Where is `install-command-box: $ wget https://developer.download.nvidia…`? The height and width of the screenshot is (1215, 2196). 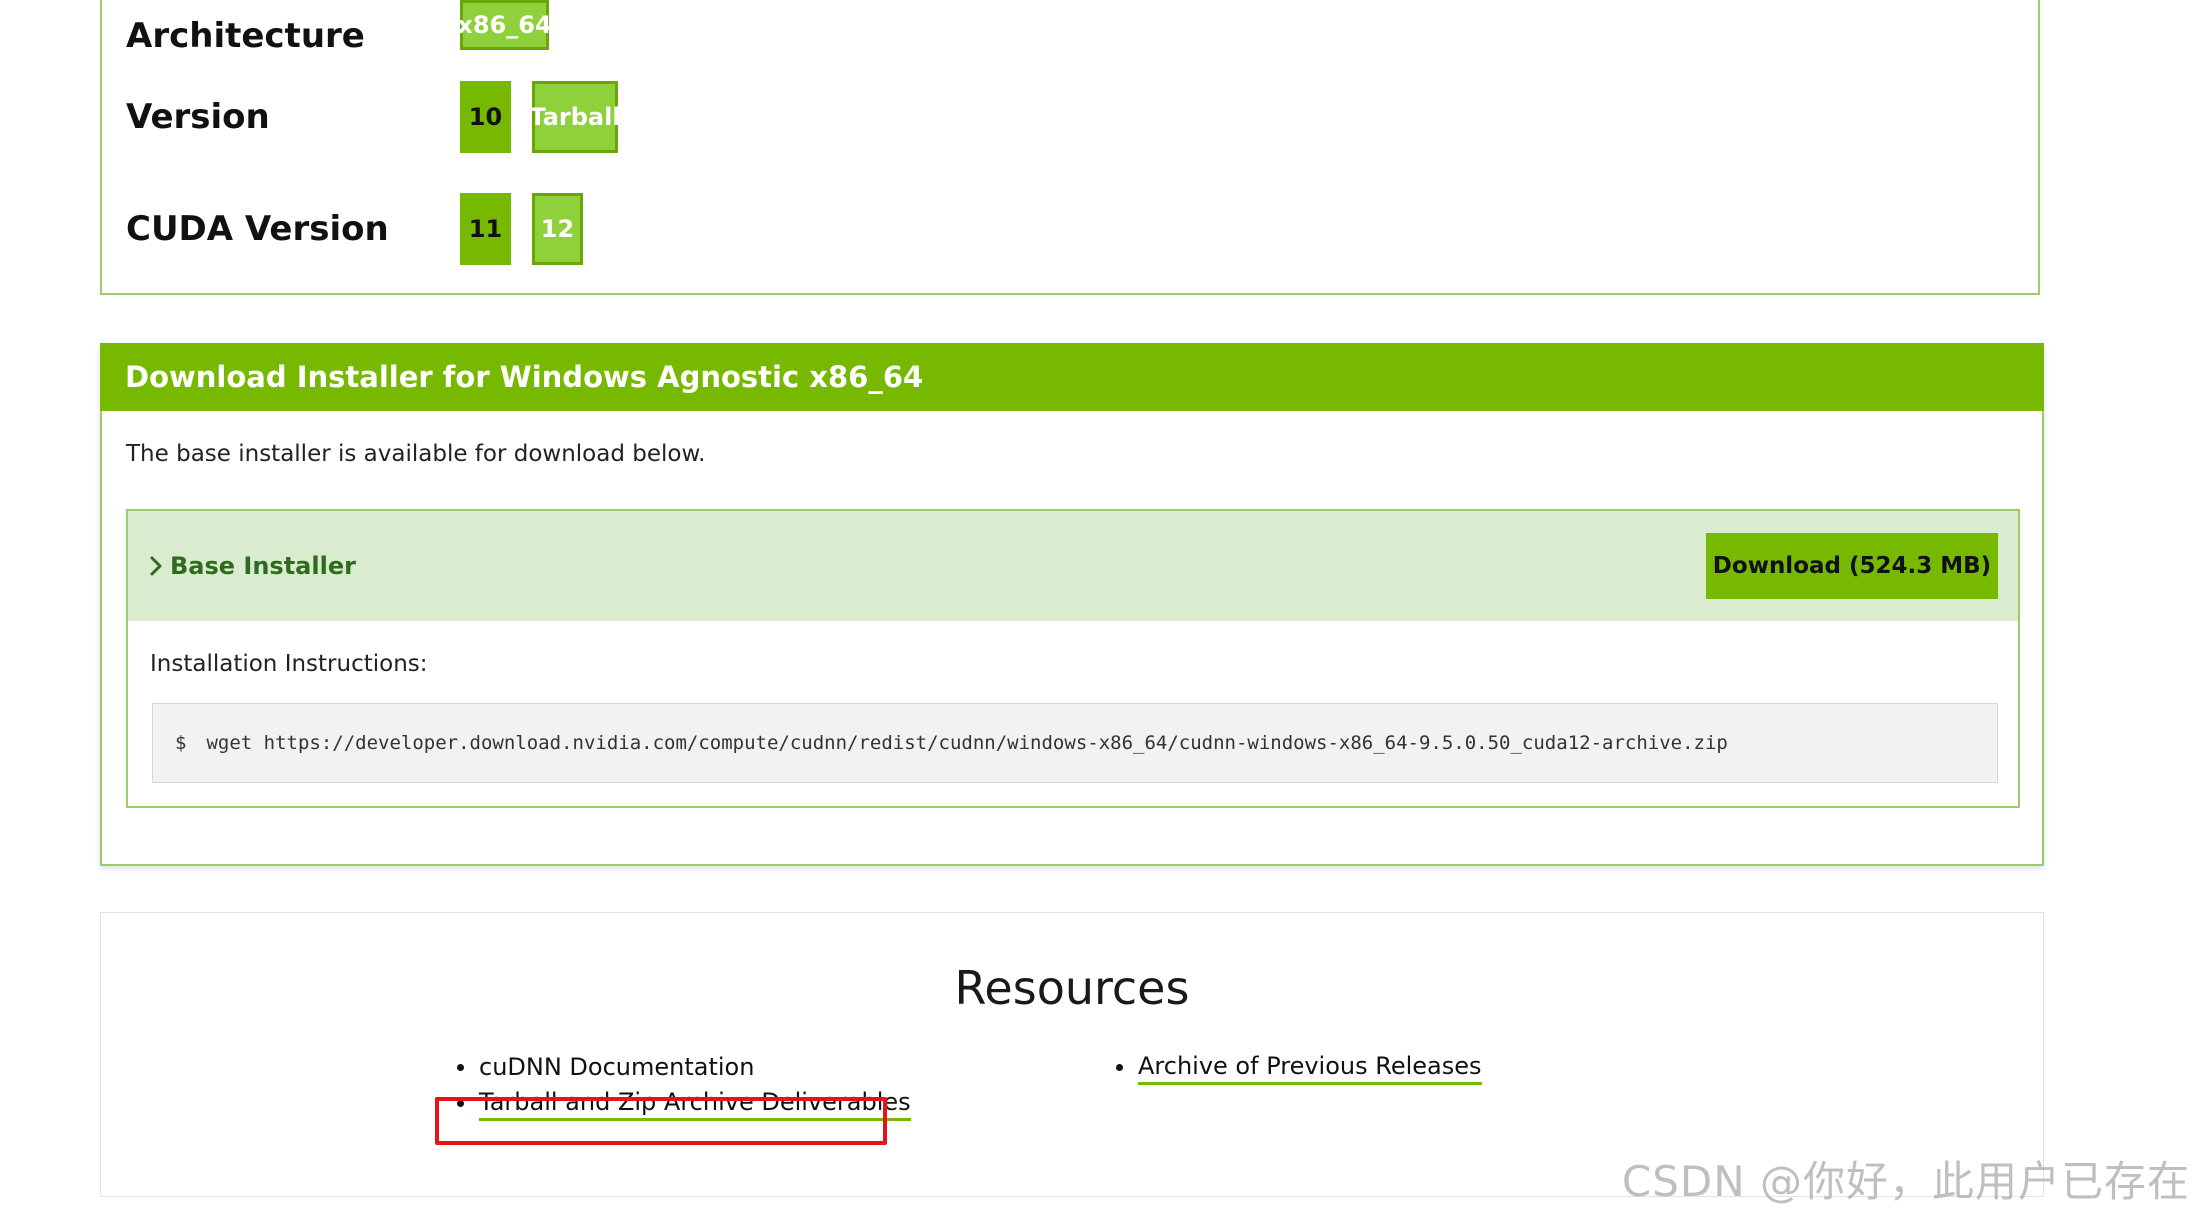
install-command-box: $ wget https://developer.download.nvidia… is located at coordinates (1075, 743).